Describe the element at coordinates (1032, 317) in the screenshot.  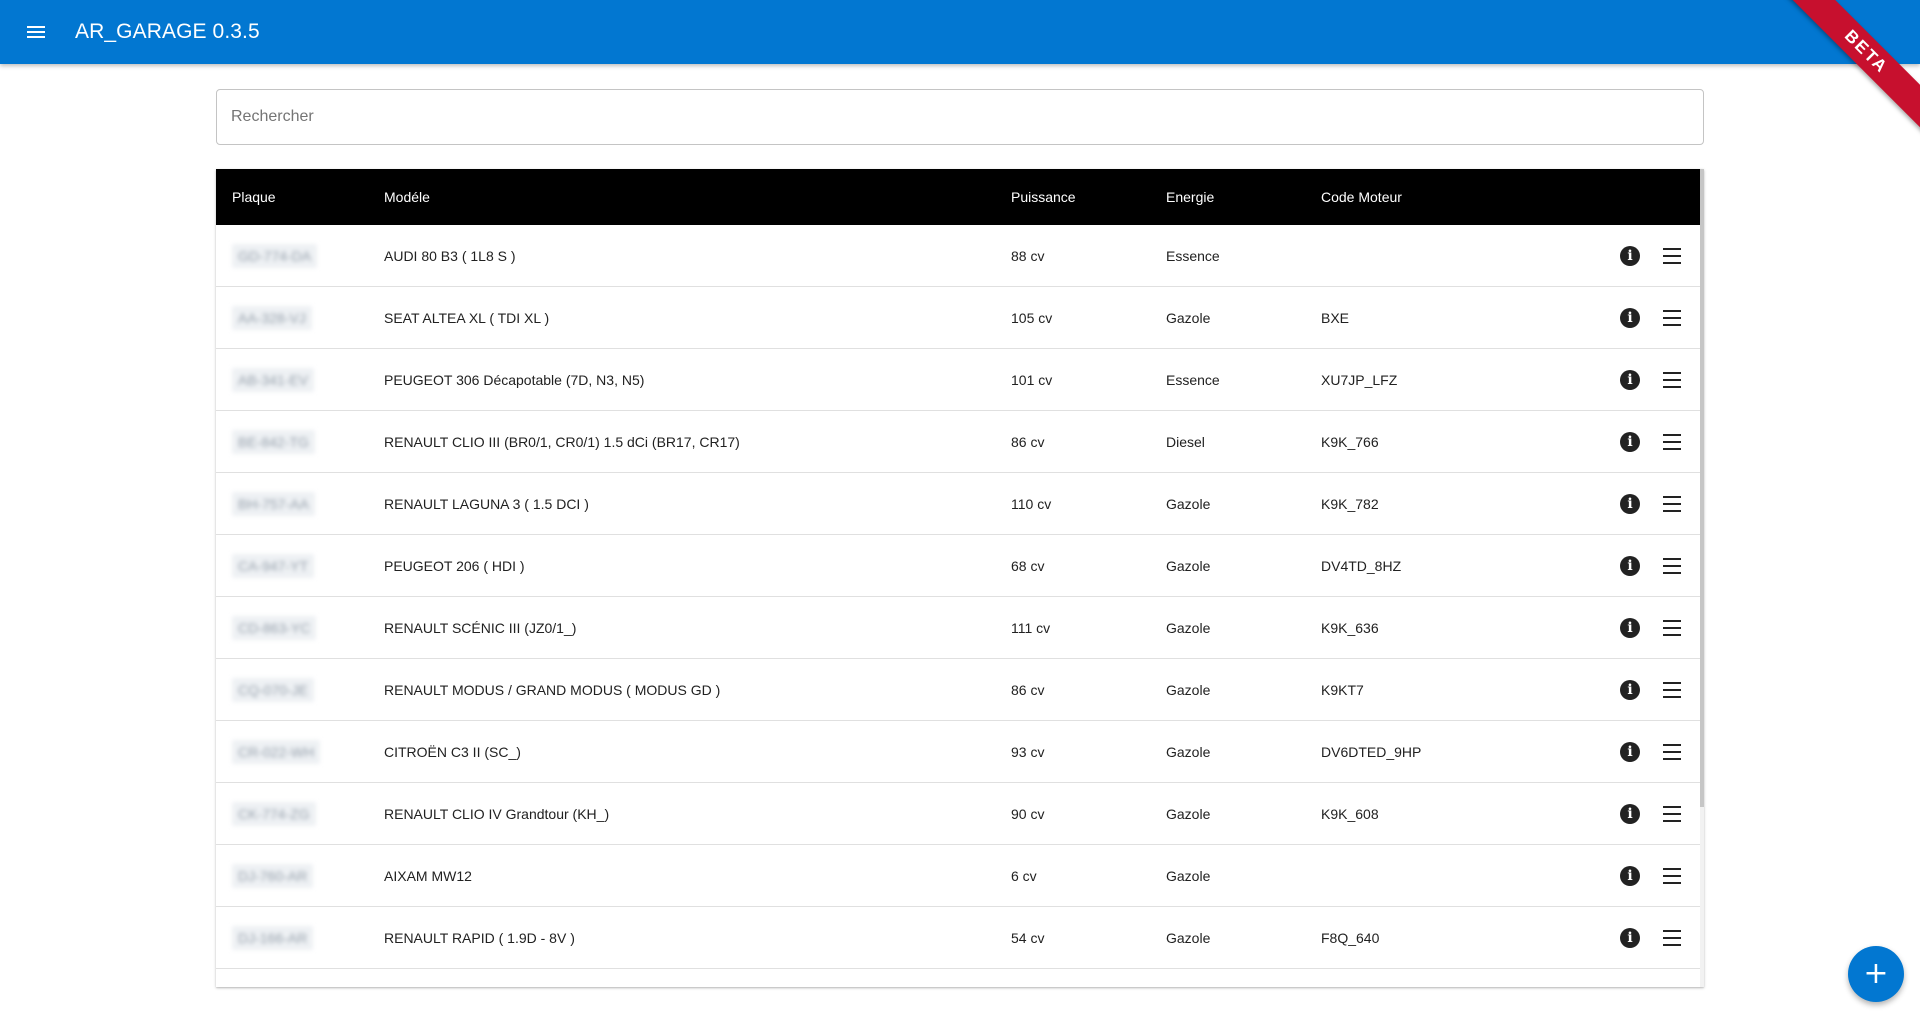
I see `cell-power: 105 cv` at that location.